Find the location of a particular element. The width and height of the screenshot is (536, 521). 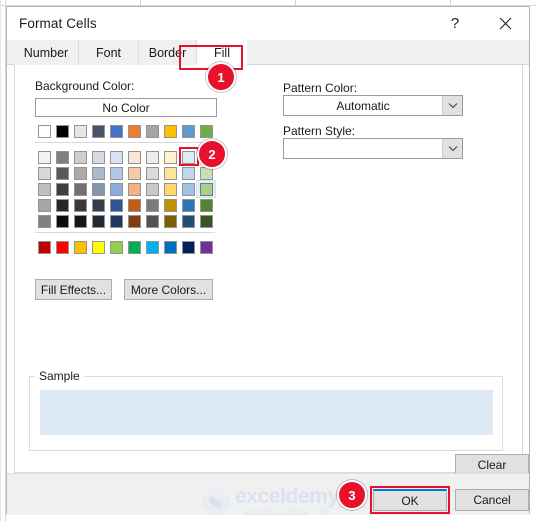

no-color-button: No Color is located at coordinates (126, 107).